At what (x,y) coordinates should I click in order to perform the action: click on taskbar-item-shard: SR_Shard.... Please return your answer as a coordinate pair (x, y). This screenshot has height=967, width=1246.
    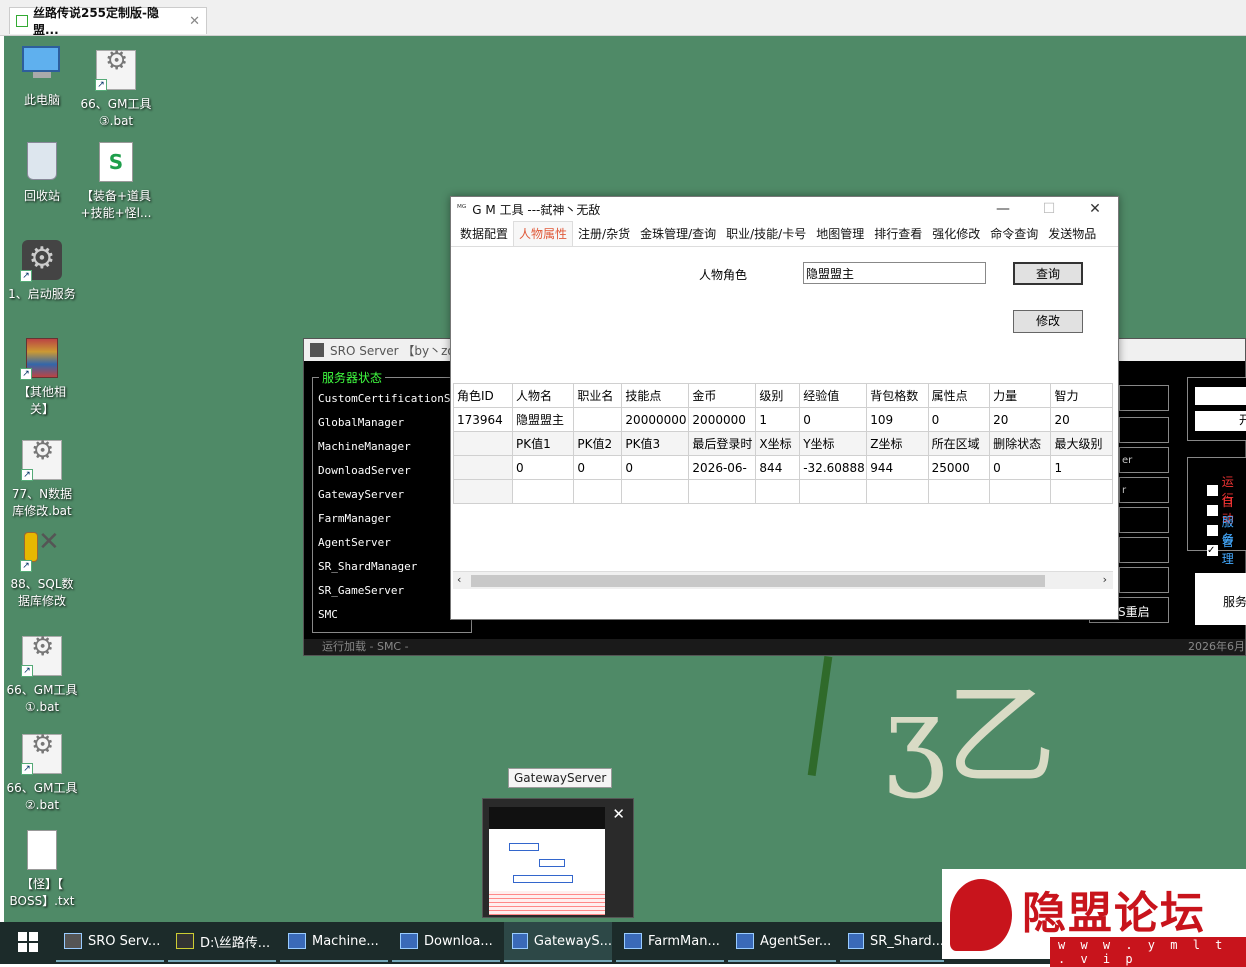
    Looking at the image, I should click on (892, 942).